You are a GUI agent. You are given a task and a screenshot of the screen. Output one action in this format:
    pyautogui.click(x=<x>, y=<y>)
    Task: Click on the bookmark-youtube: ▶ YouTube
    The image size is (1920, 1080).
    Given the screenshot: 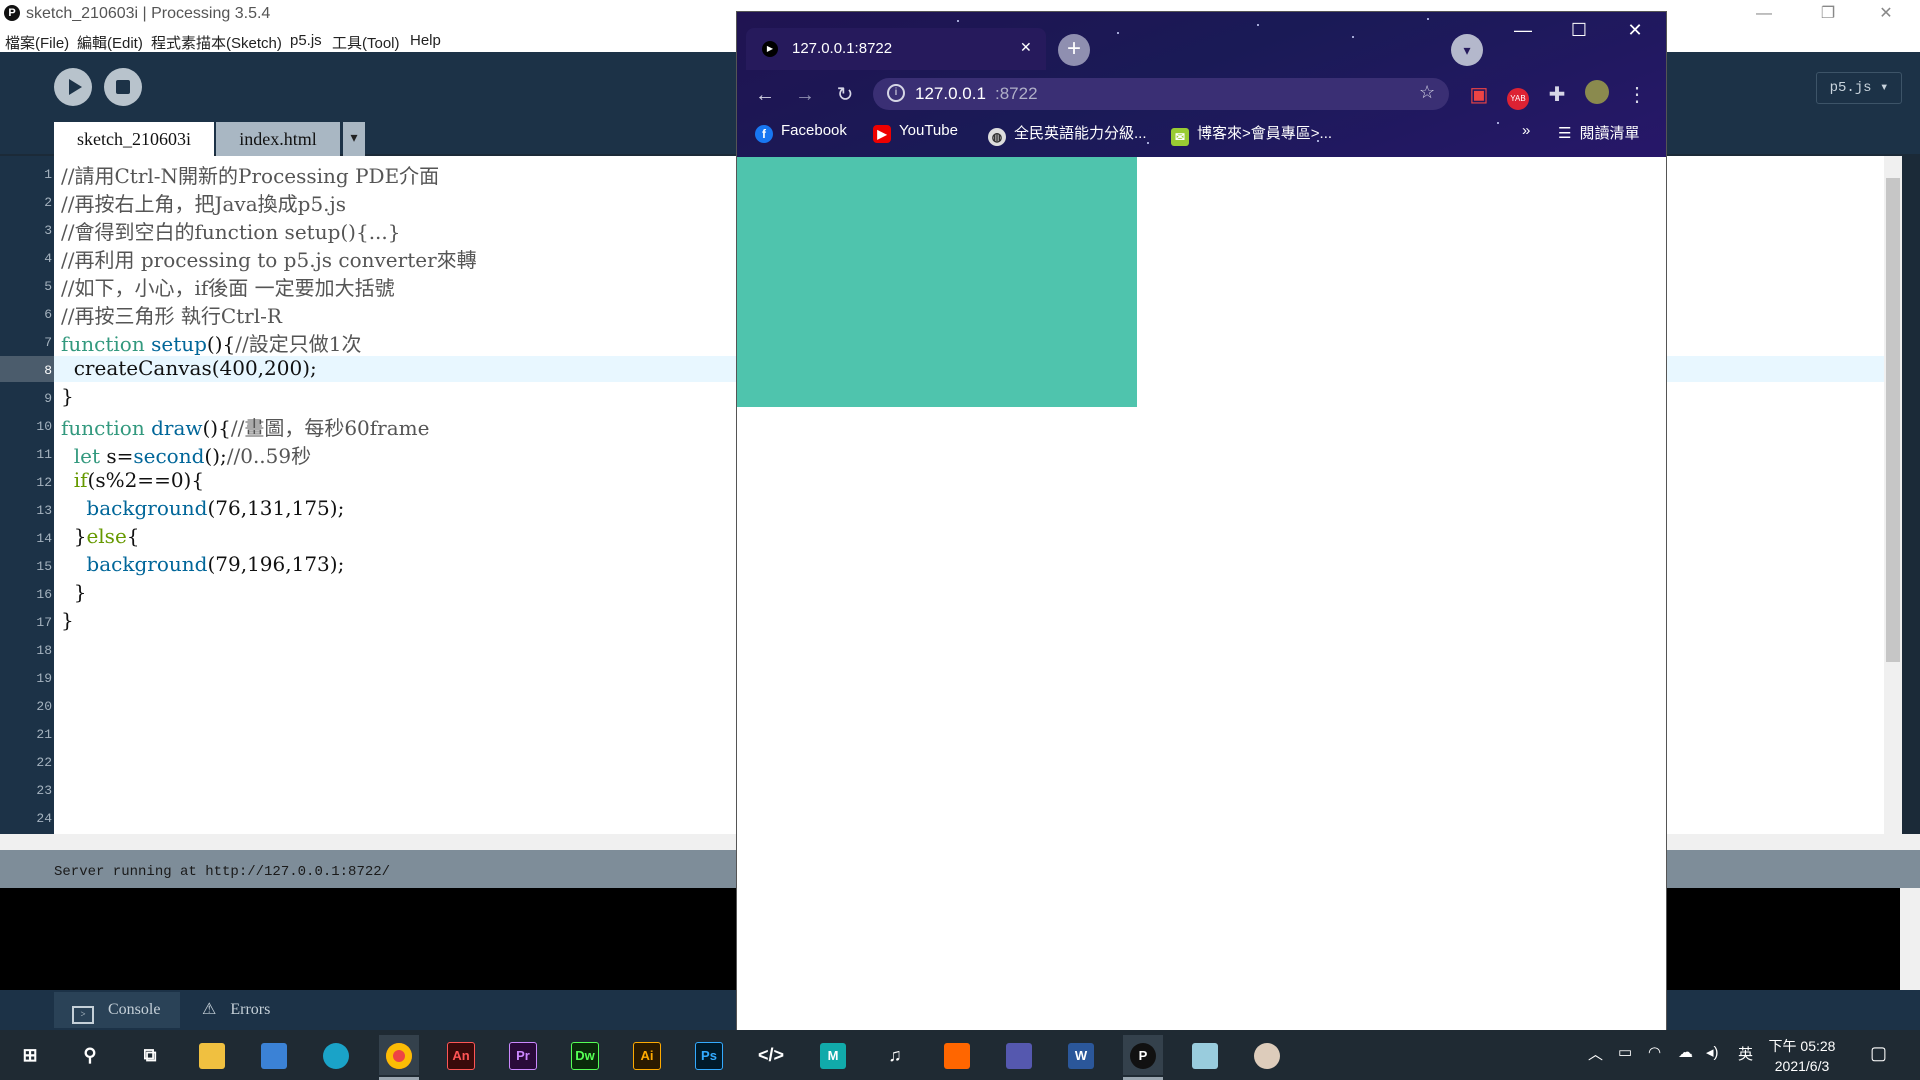 What is the action you would take?
    pyautogui.click(x=915, y=132)
    